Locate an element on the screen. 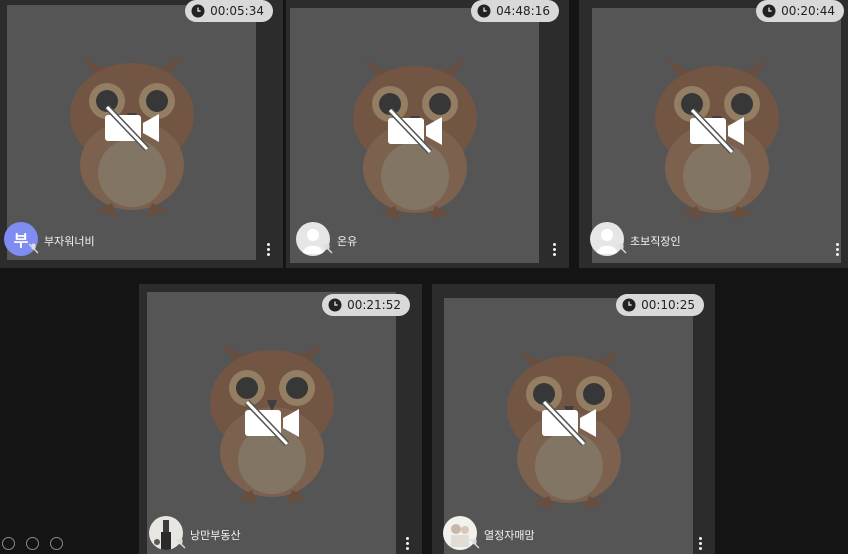  elapsed-time-badge: 00:21:52 is located at coordinates (366, 305).